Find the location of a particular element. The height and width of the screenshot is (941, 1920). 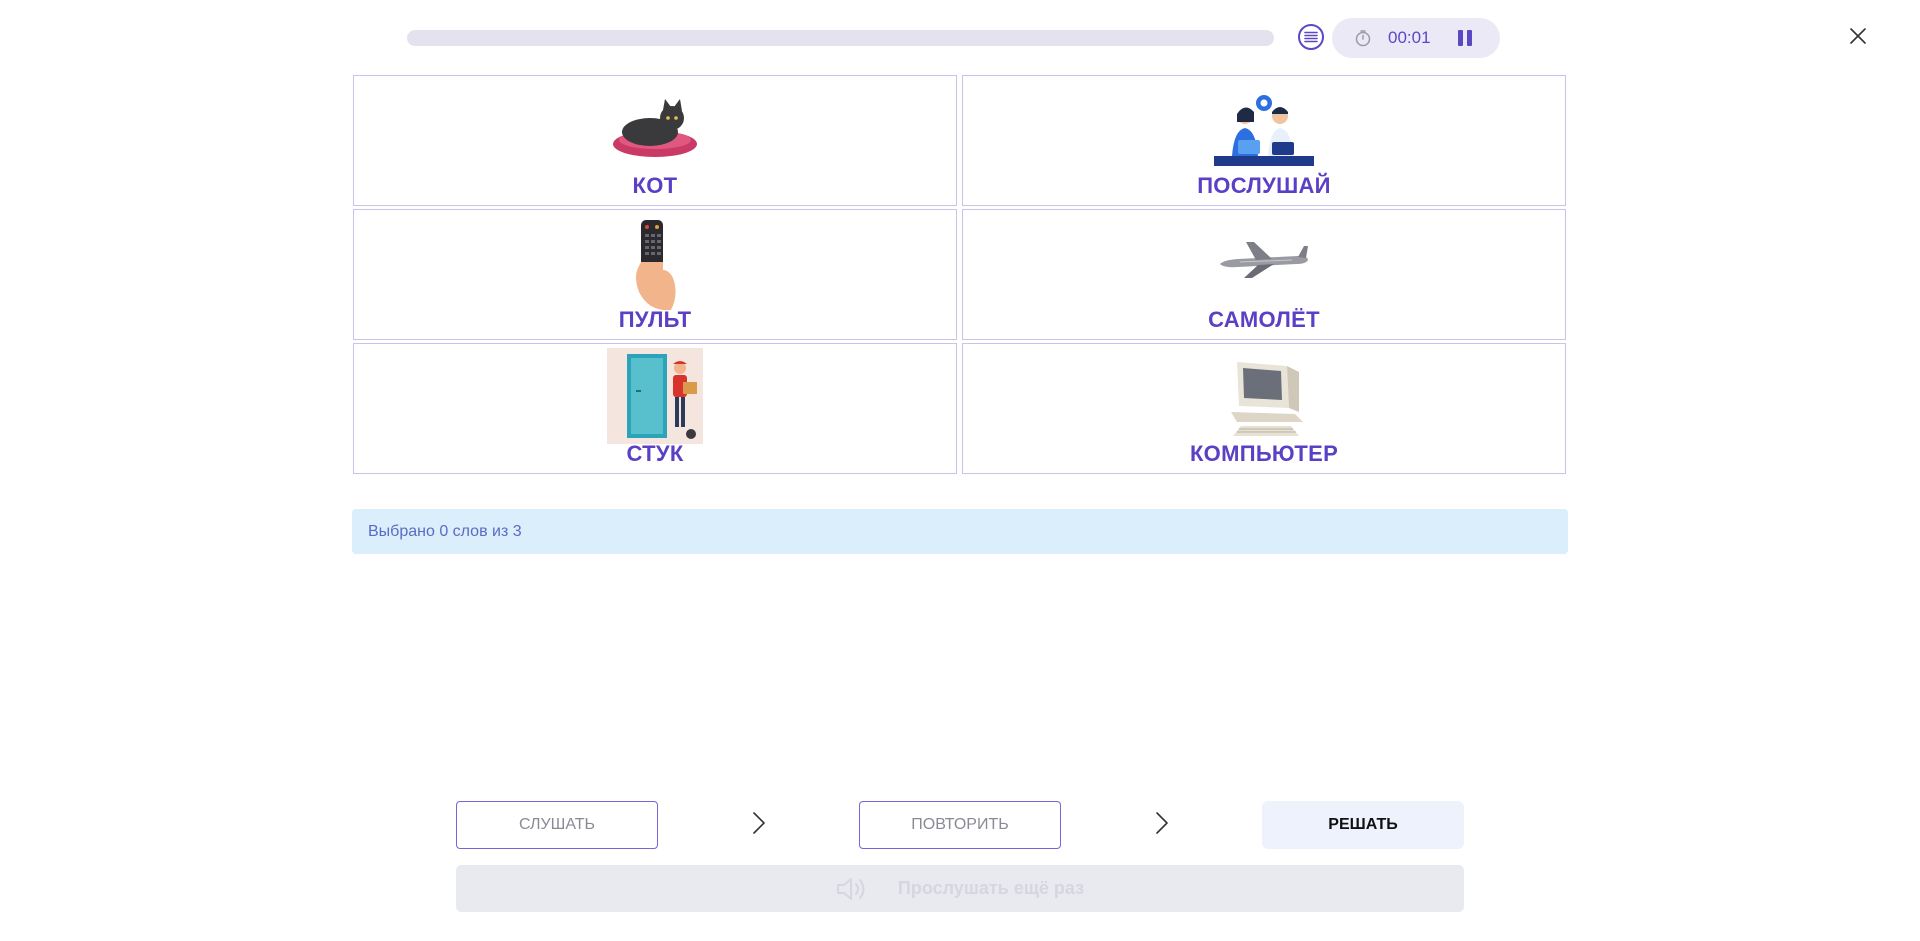

airplane-image is located at coordinates (1264, 260).